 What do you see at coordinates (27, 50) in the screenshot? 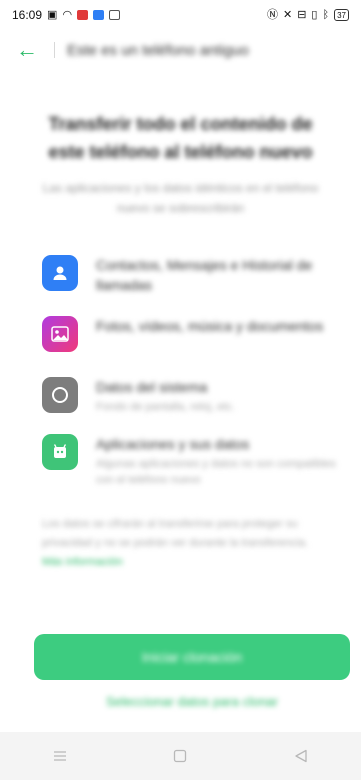
I see `back-arrow-icon: ←` at bounding box center [27, 50].